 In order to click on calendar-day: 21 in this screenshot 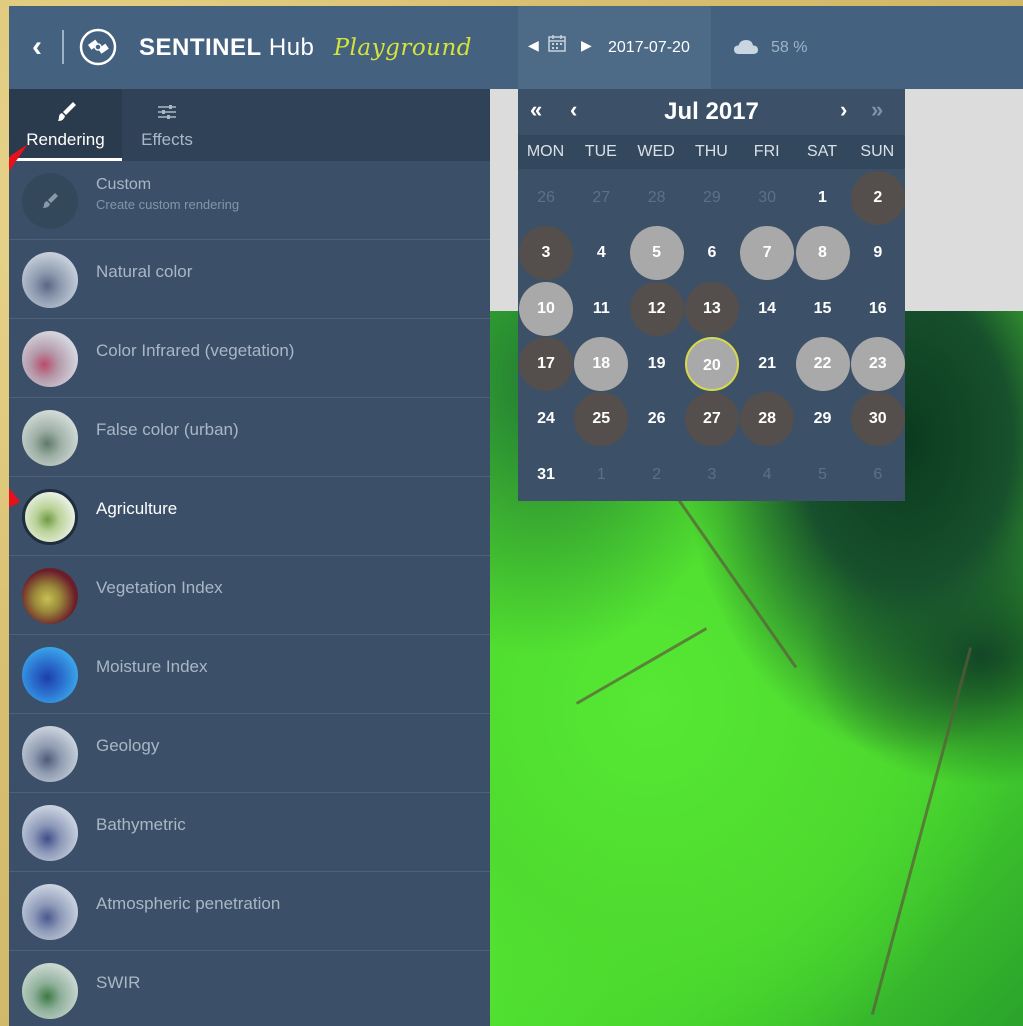, I will do `click(767, 364)`.